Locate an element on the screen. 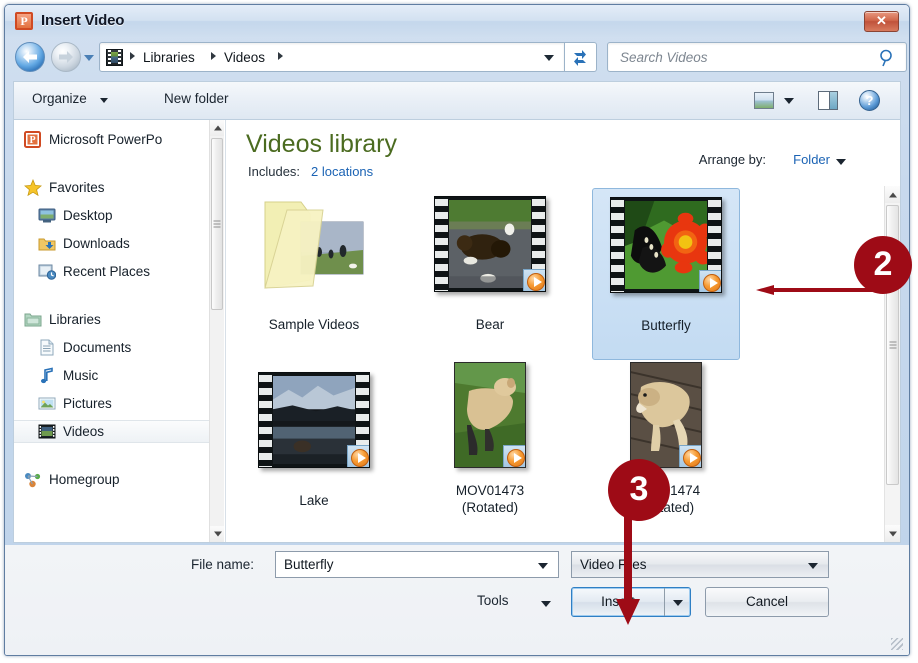 The image size is (918, 663). cancel-button: Cancel is located at coordinates (767, 602).